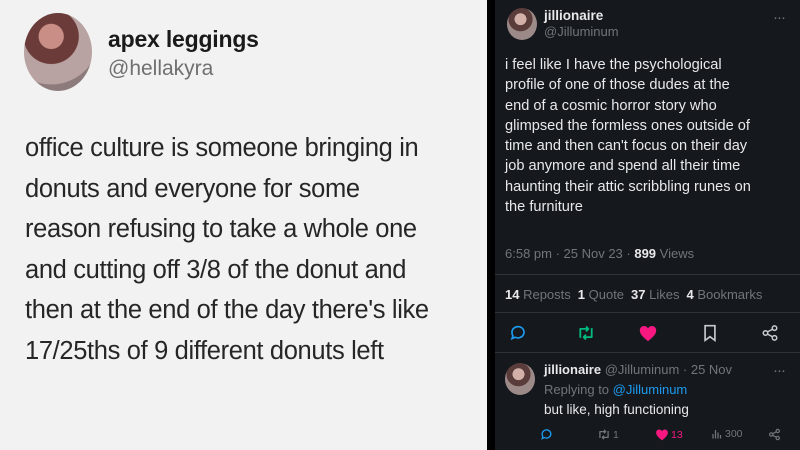 This screenshot has height=450, width=800. I want to click on quotes-stat: 1 Quote, so click(601, 294).